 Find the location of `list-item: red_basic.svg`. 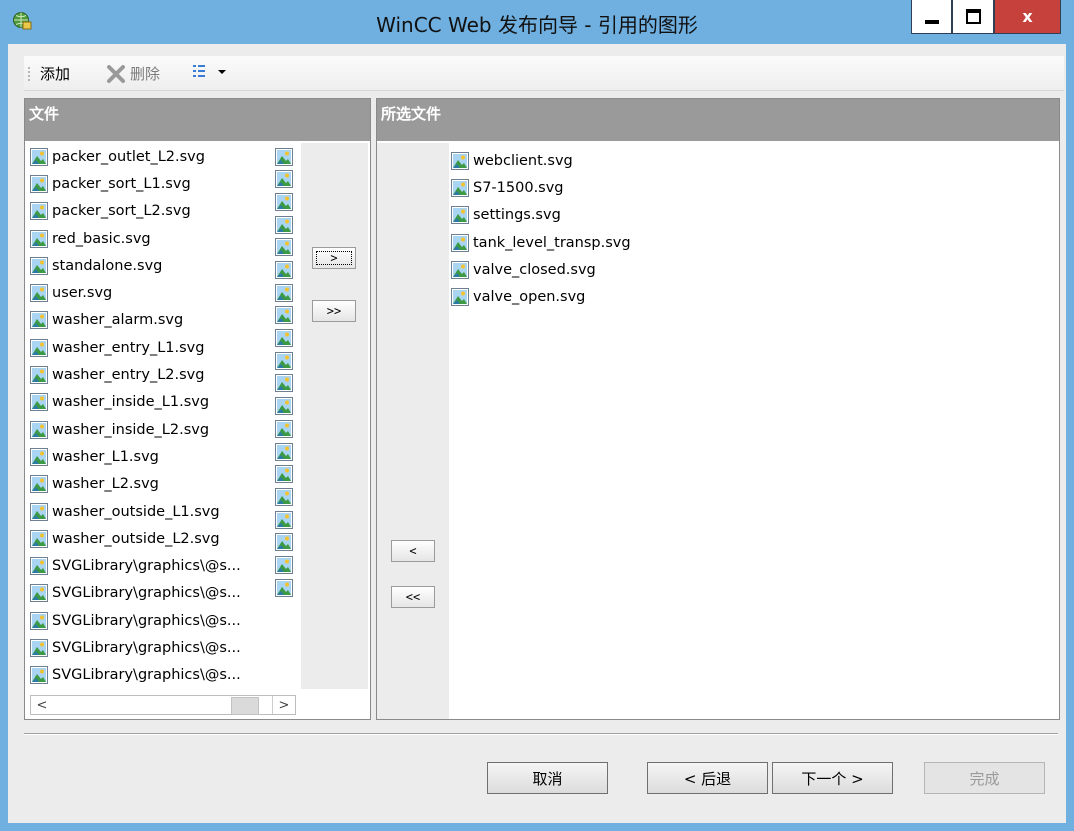

list-item: red_basic.svg is located at coordinates (165, 238).